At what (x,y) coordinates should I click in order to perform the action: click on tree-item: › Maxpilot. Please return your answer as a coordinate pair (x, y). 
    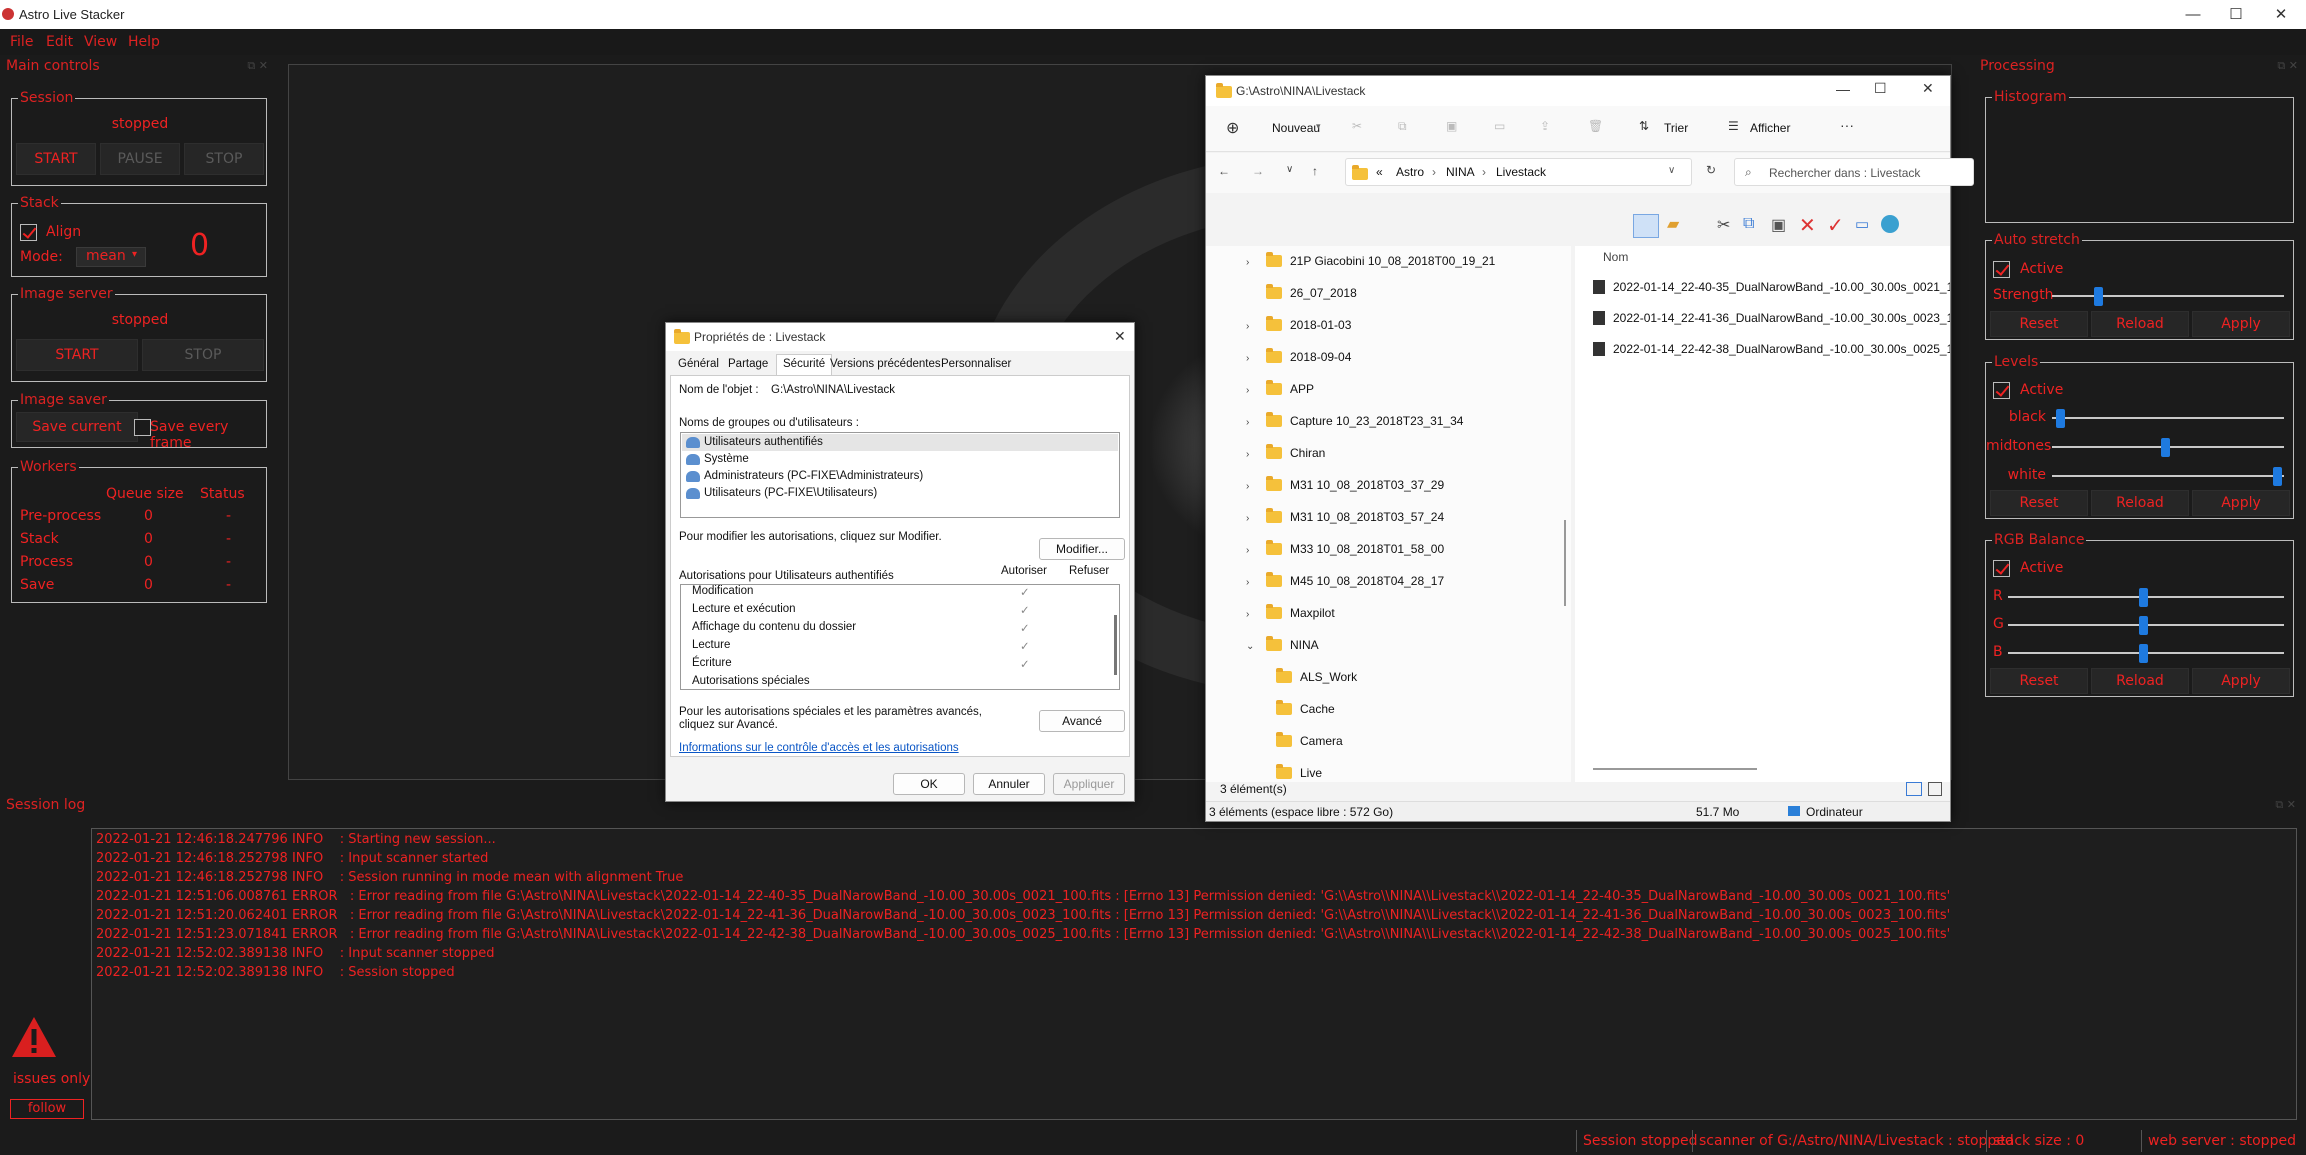
    Looking at the image, I should click on (1290, 612).